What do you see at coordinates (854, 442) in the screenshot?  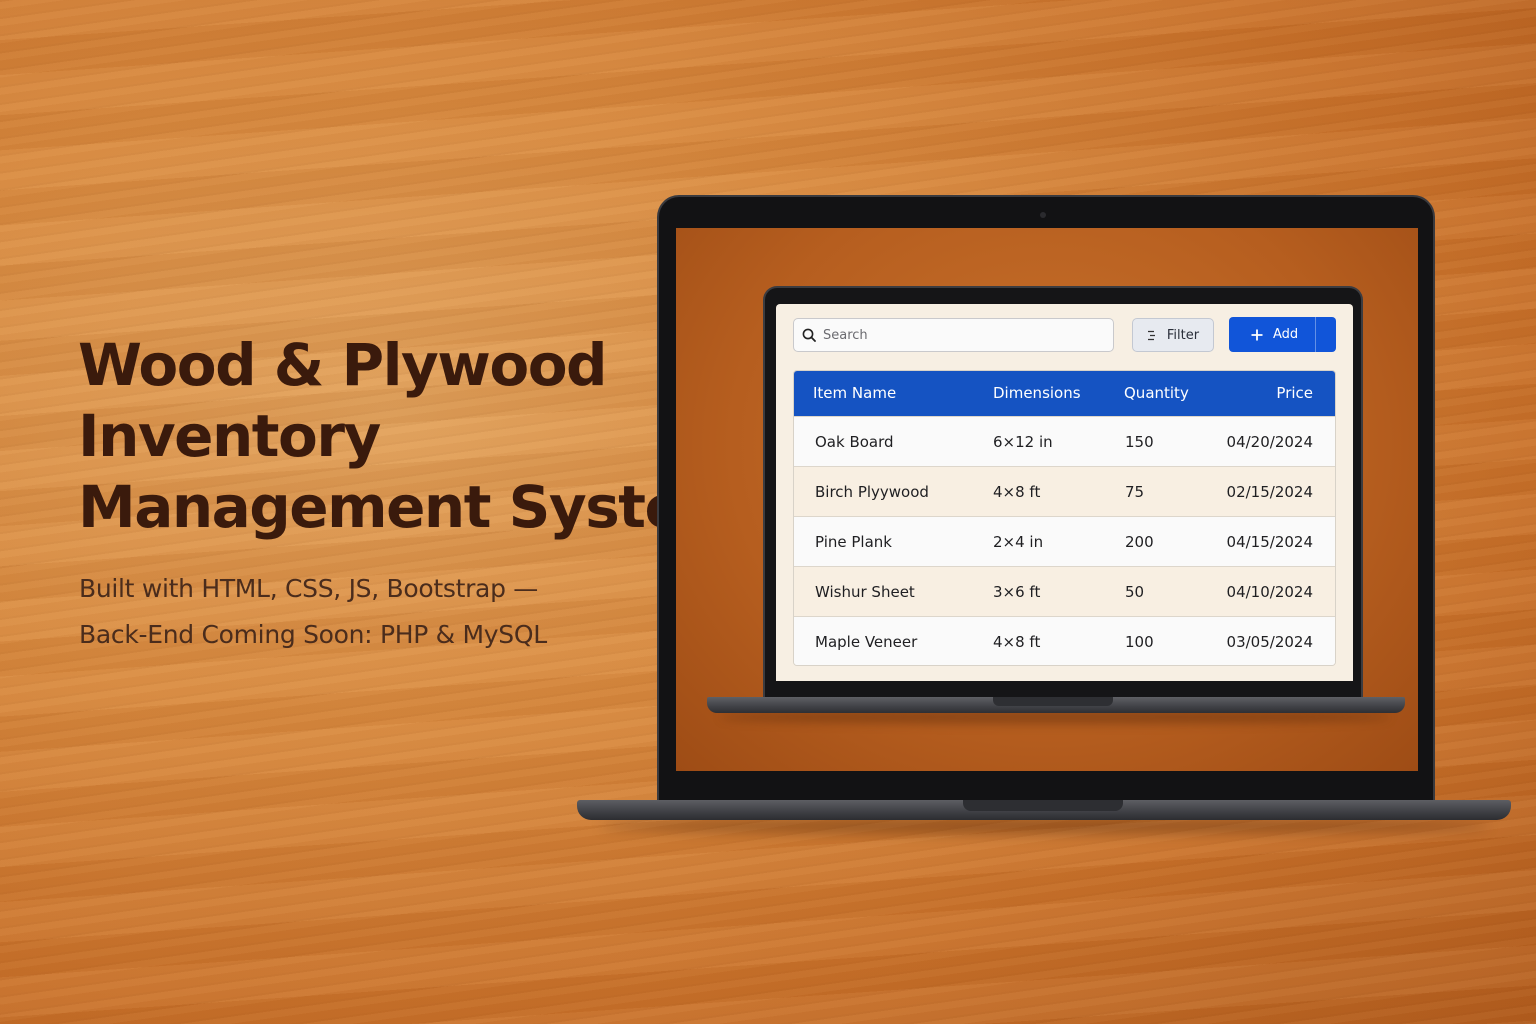 I see `cell-item-name: Oak Board` at bounding box center [854, 442].